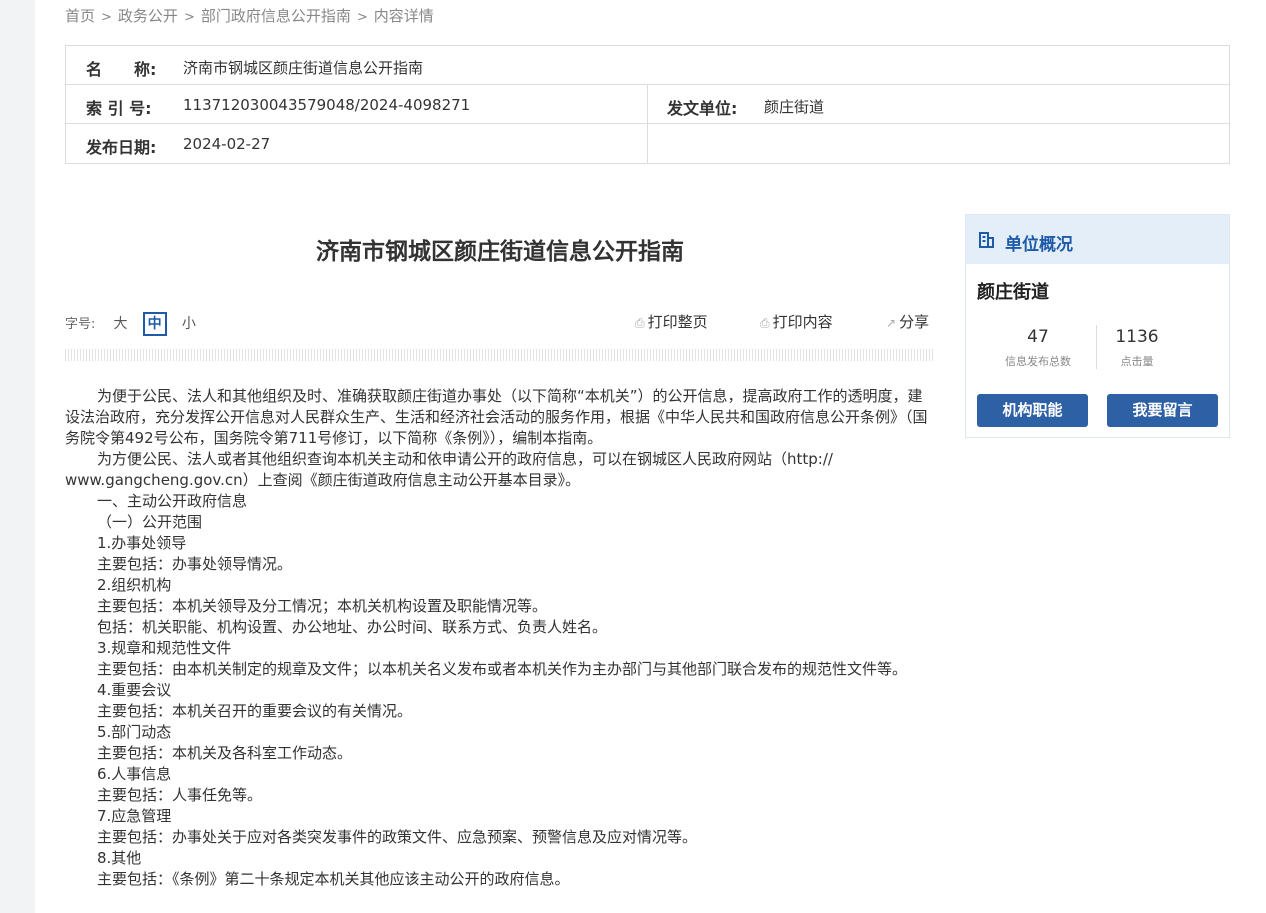  I want to click on meta-name-value: 济南市钢城区颜庄街道信息公开指南, so click(303, 68).